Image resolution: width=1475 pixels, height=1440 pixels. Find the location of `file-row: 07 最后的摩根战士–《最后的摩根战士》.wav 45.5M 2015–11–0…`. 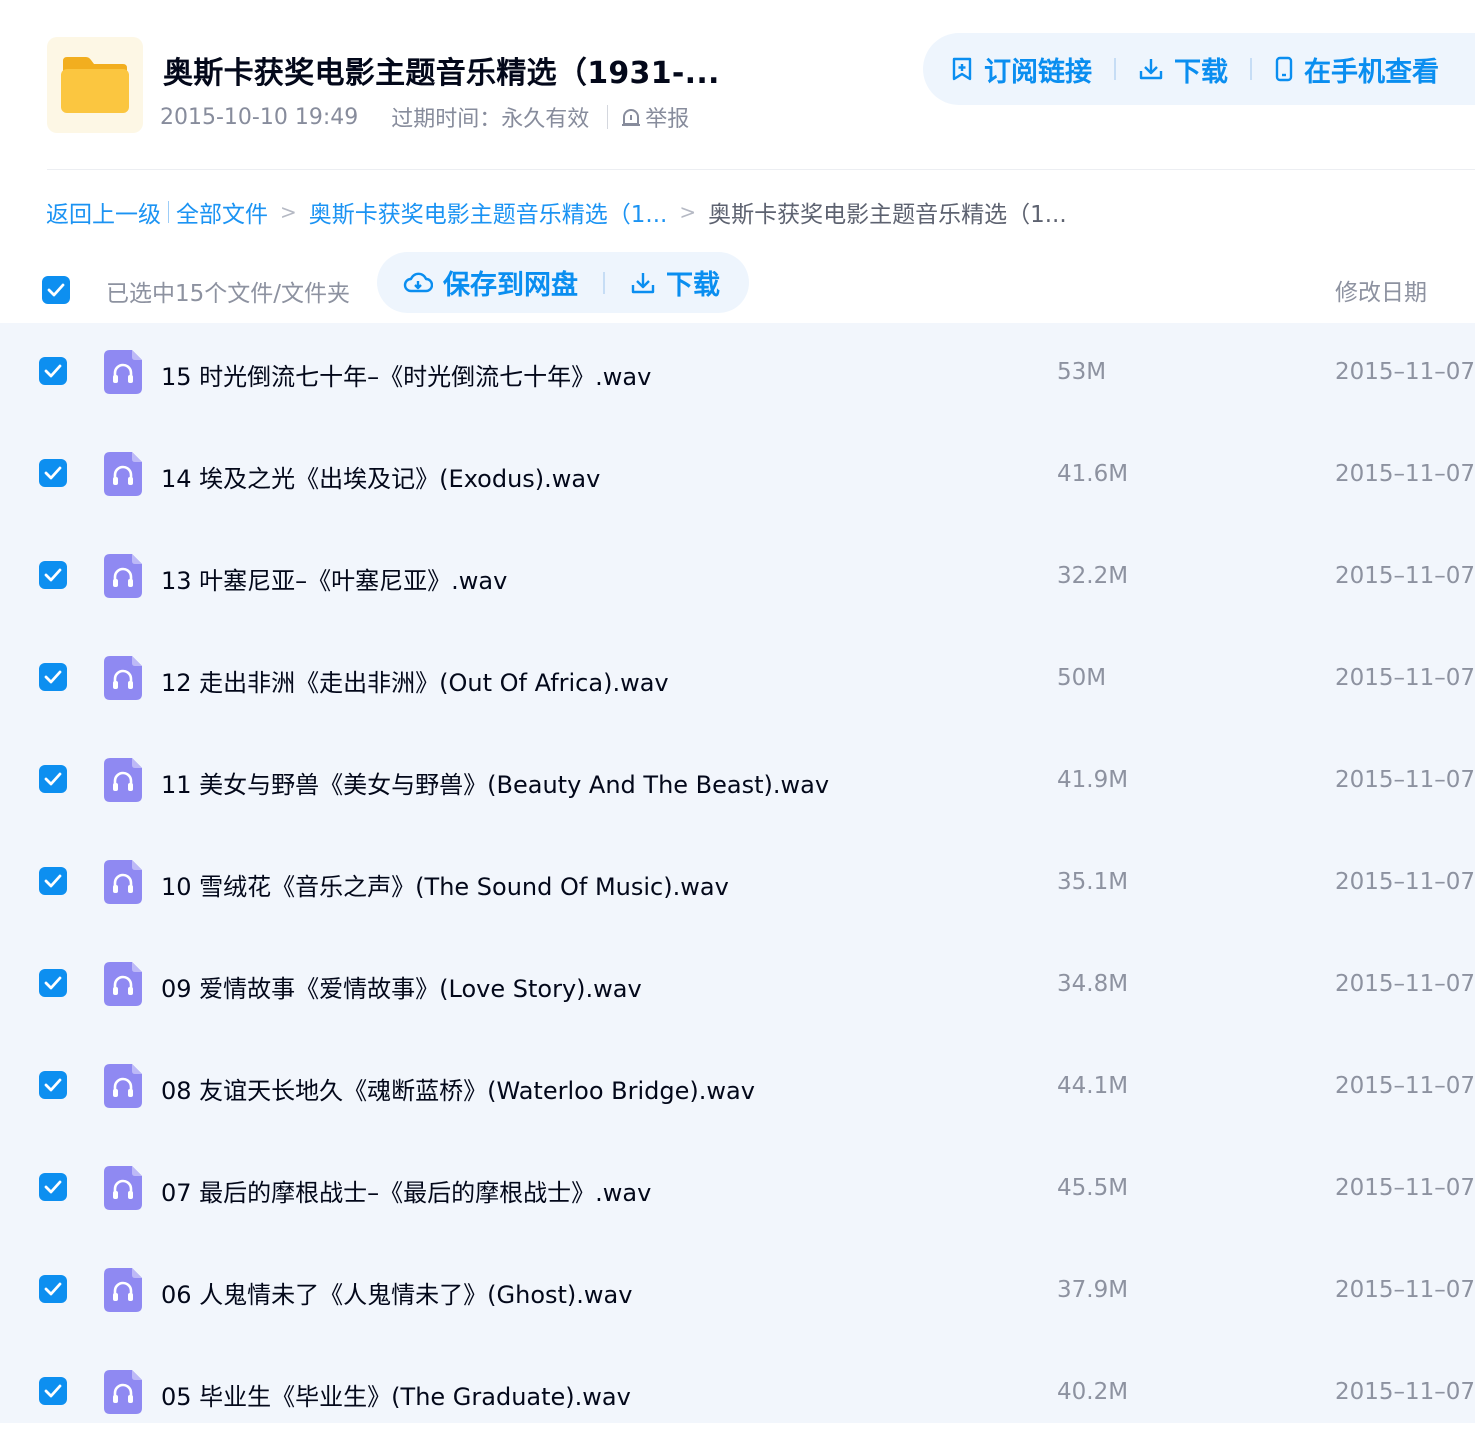

file-row: 07 最后的摩根战士–《最后的摩根战士》.wav 45.5M 2015–11–0… is located at coordinates (737, 1190).